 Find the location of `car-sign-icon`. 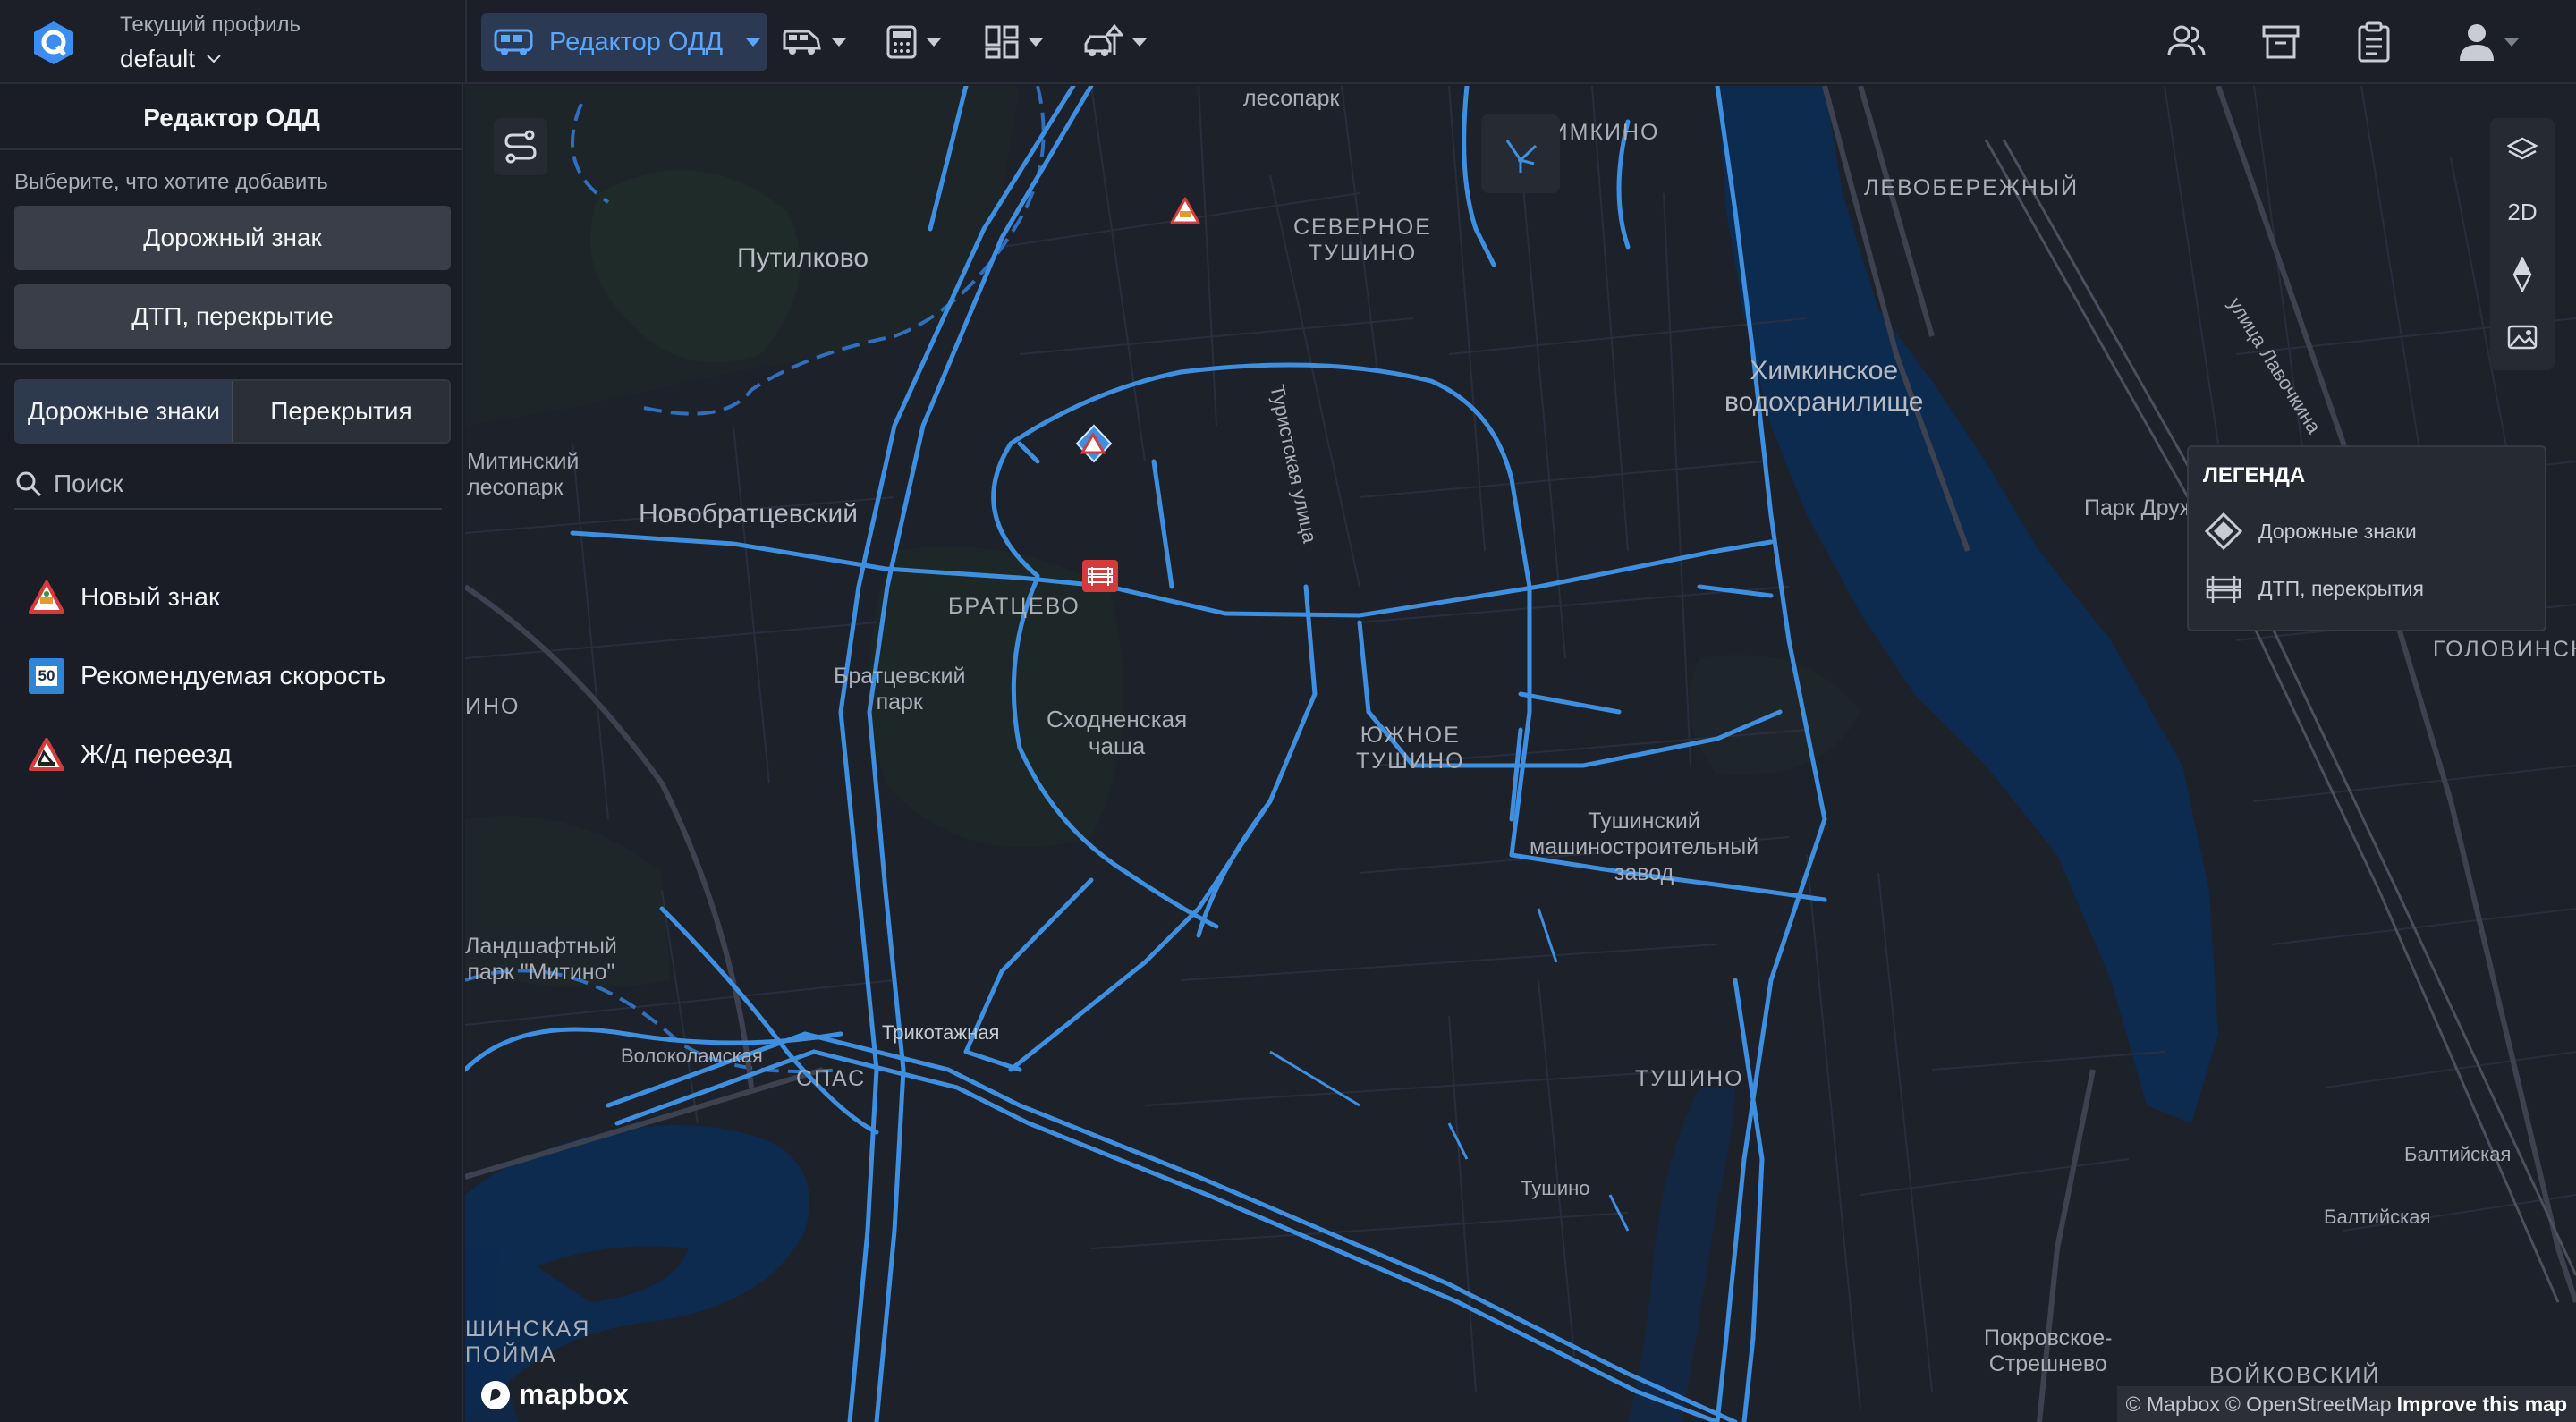

car-sign-icon is located at coordinates (1103, 40).